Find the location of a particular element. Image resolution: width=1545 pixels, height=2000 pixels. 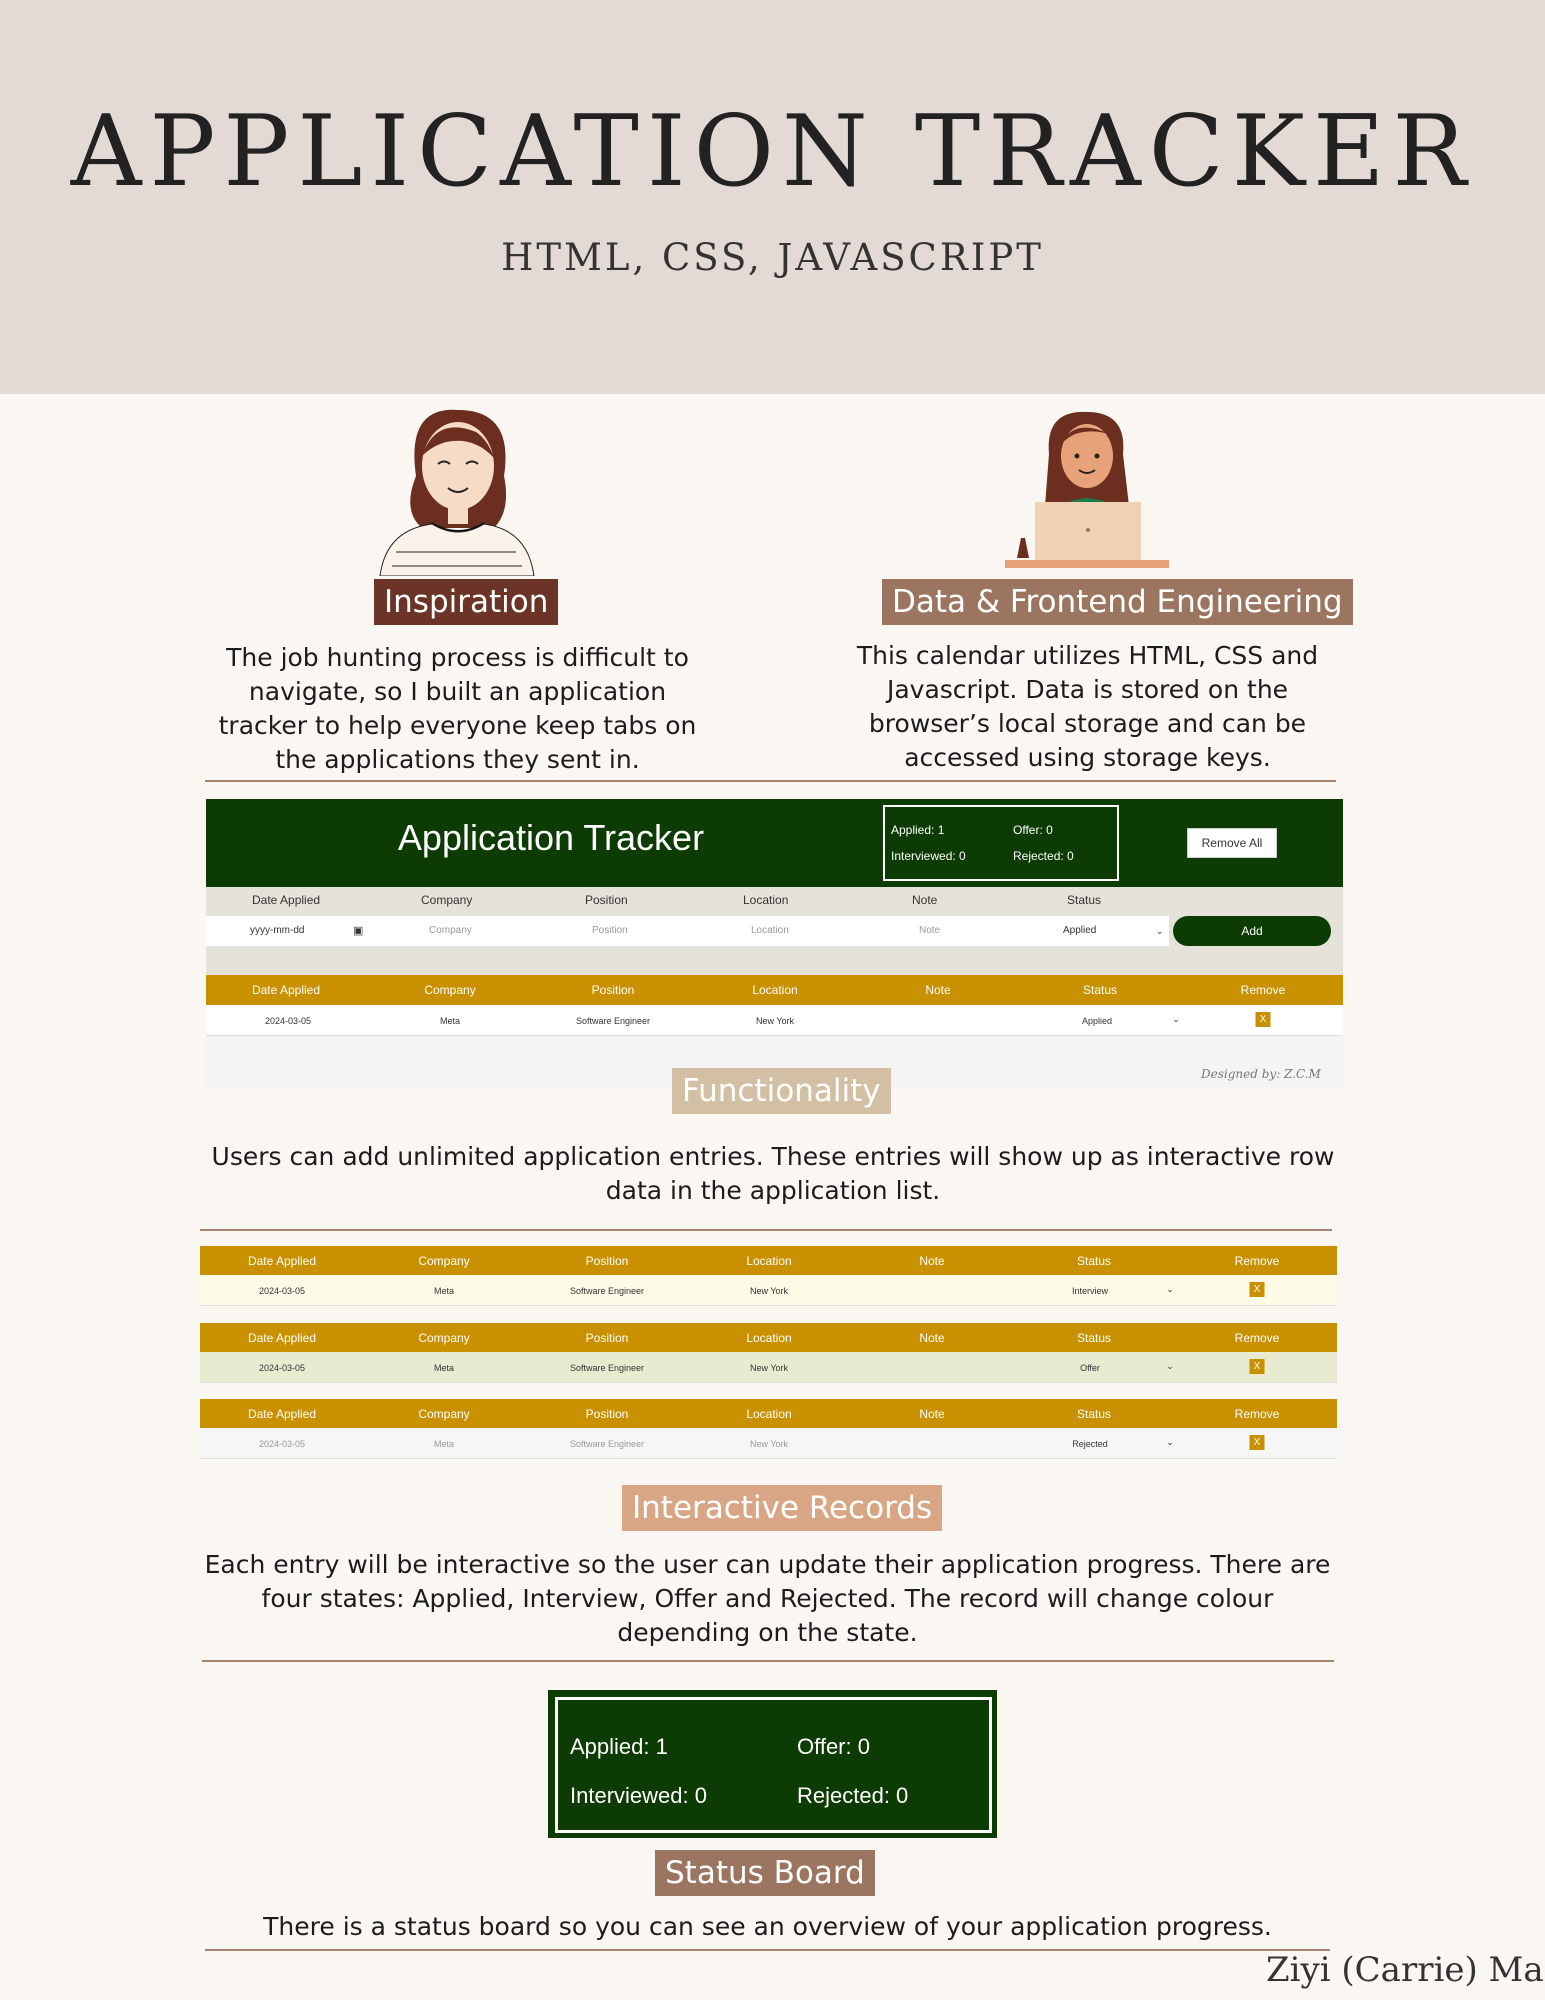

status-select: Applied ⌄ is located at coordinates (1089, 931).